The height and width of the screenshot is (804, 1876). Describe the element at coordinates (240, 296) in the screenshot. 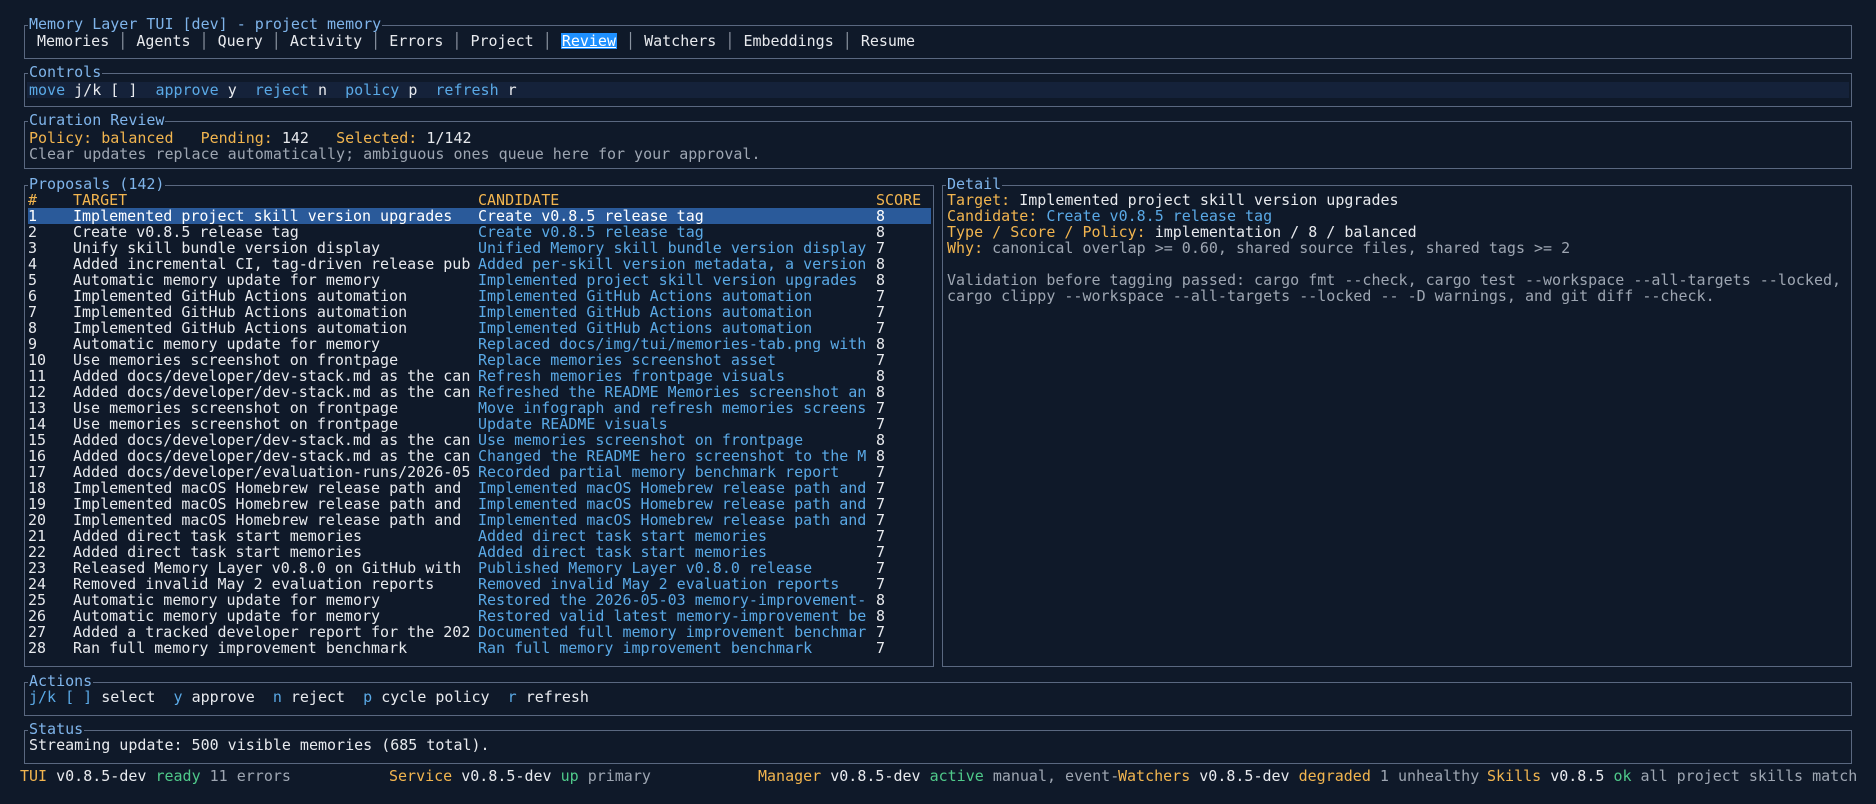

I see `row-target: Implemented GitHub Actions automation` at that location.